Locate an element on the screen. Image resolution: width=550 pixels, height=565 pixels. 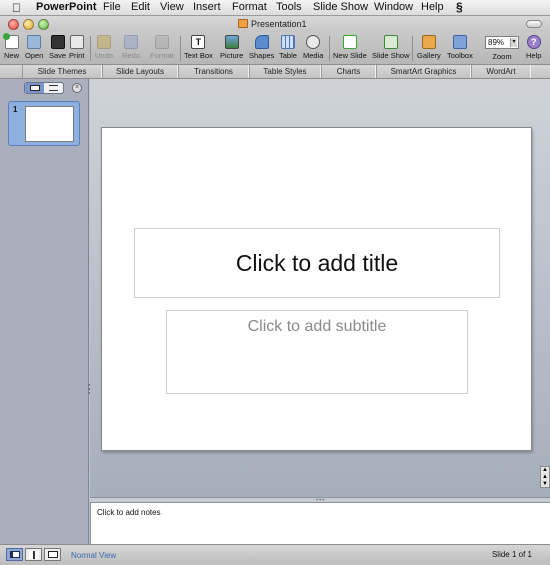
minimize-window-button is located at coordinates (28, 24).